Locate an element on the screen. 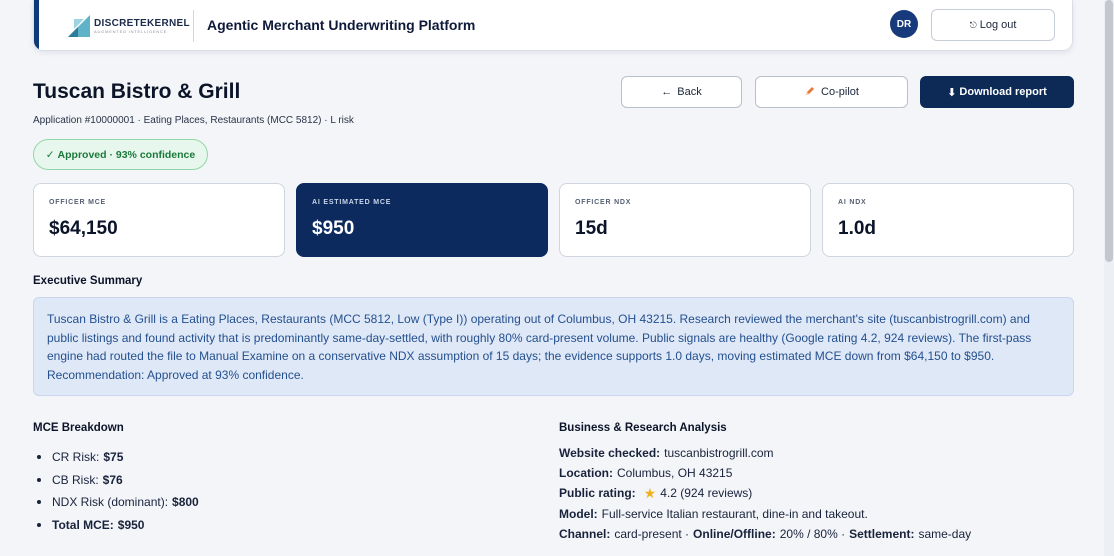  rating-row: Public rating: ★ 4.2 (924 reviews) is located at coordinates (656, 492).